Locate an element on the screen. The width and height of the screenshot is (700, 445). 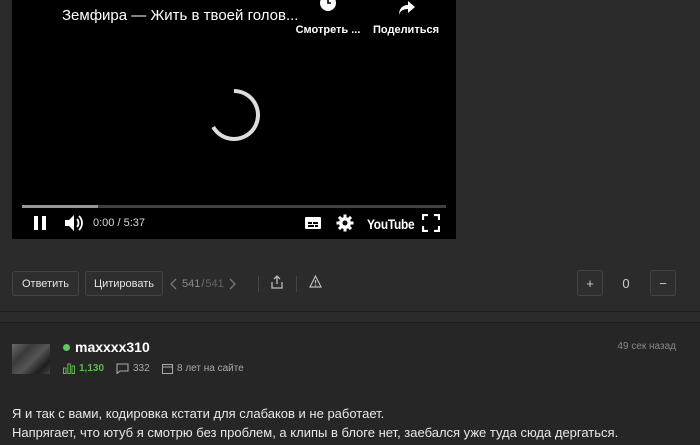
comments-count: 332 is located at coordinates (141, 368).